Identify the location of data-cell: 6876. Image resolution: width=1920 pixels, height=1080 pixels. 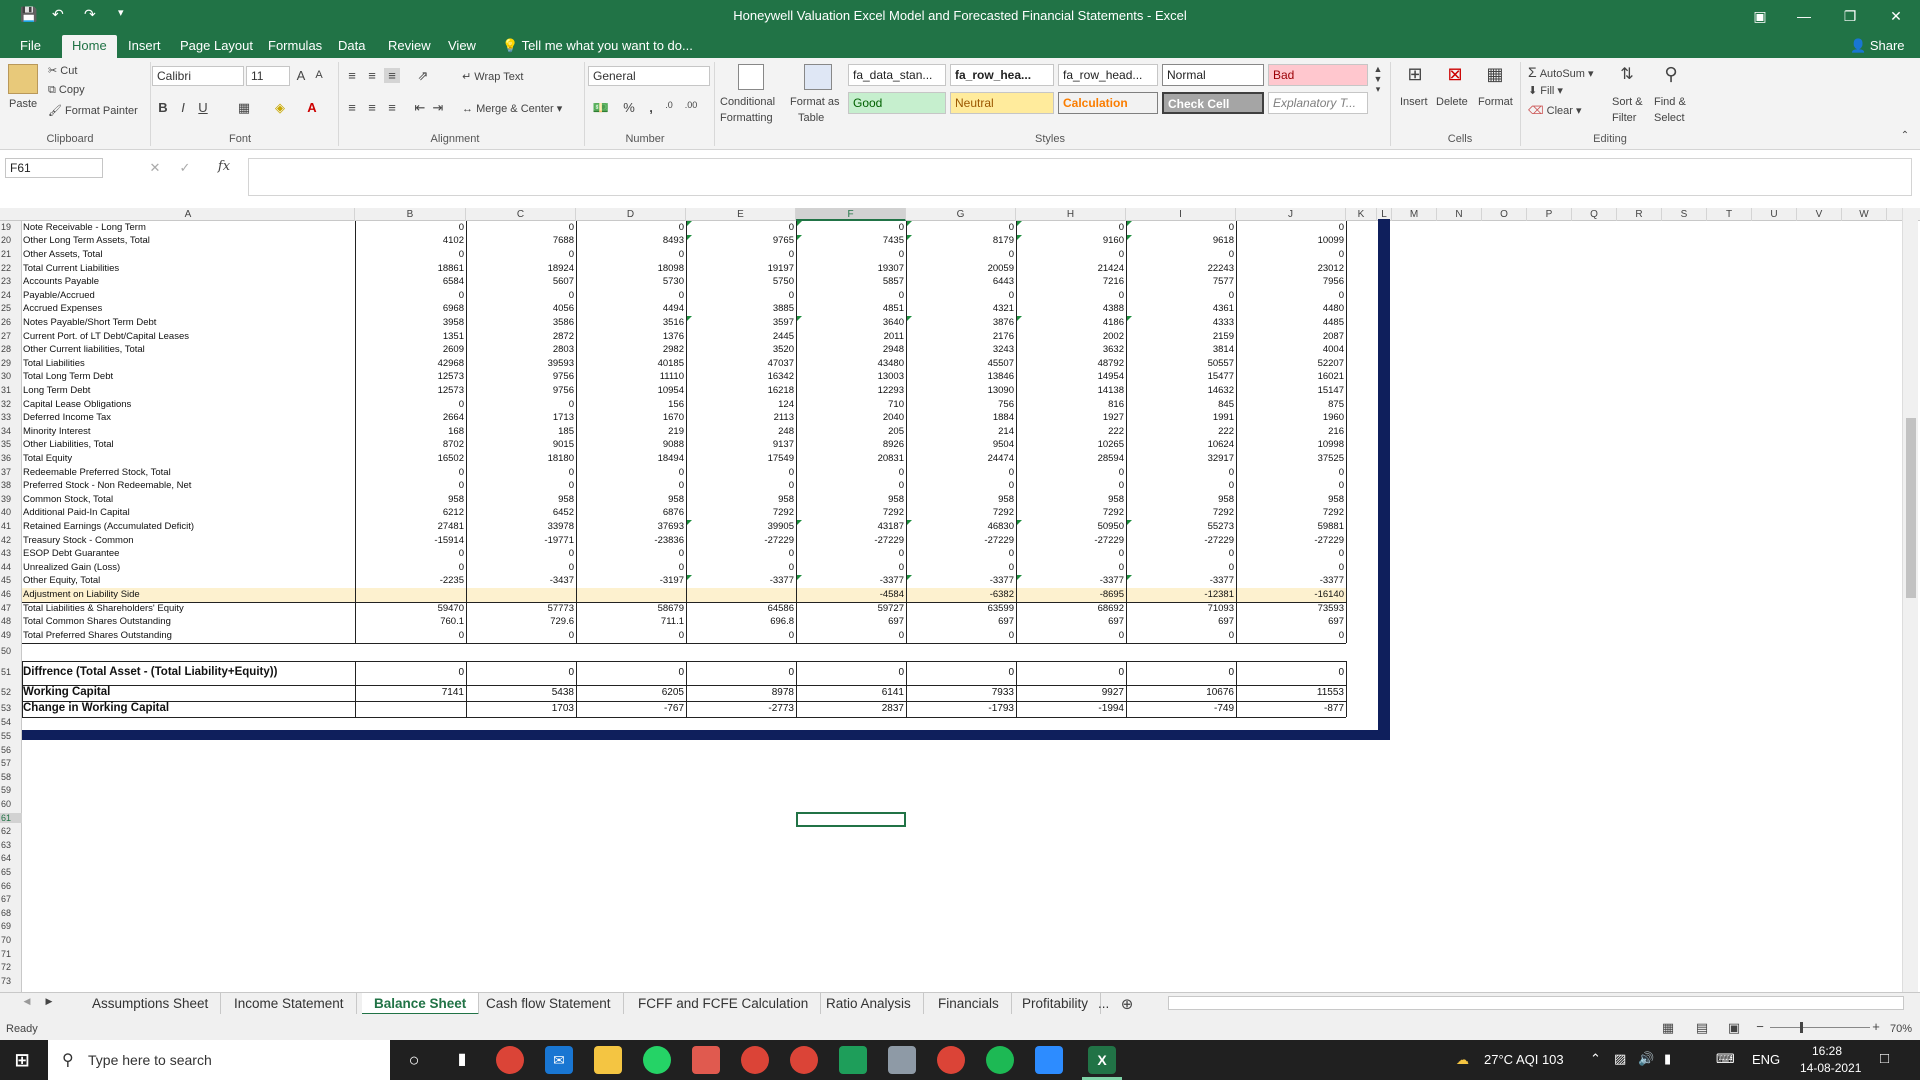
(631, 512).